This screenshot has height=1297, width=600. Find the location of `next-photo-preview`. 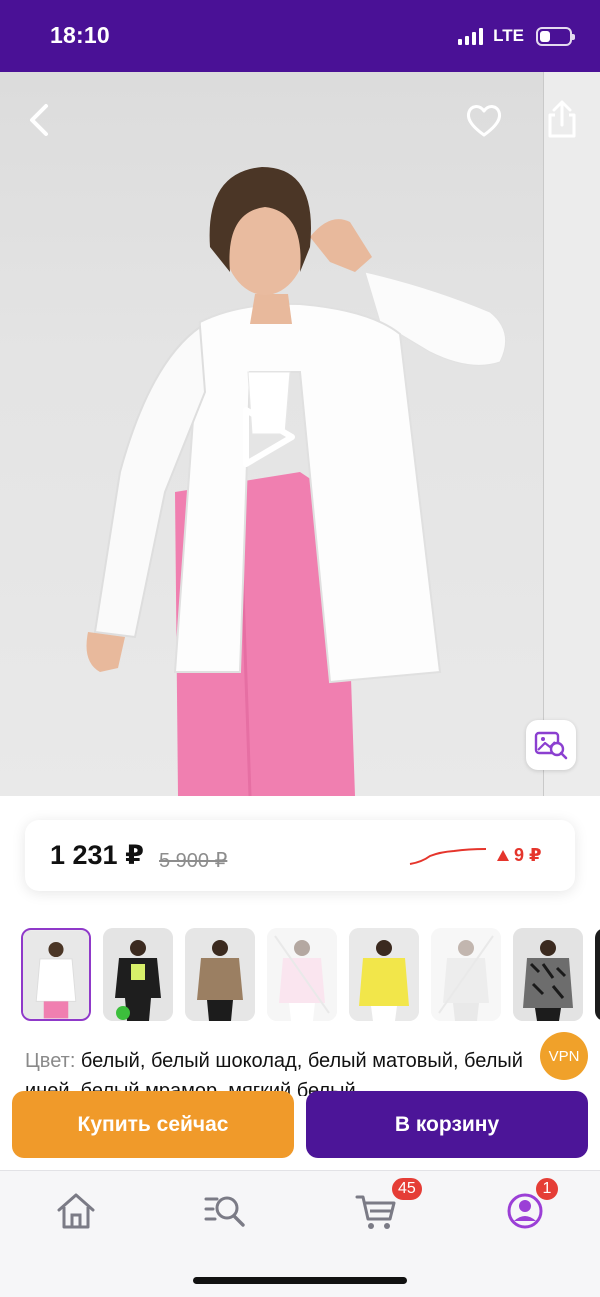

next-photo-preview is located at coordinates (571, 434).